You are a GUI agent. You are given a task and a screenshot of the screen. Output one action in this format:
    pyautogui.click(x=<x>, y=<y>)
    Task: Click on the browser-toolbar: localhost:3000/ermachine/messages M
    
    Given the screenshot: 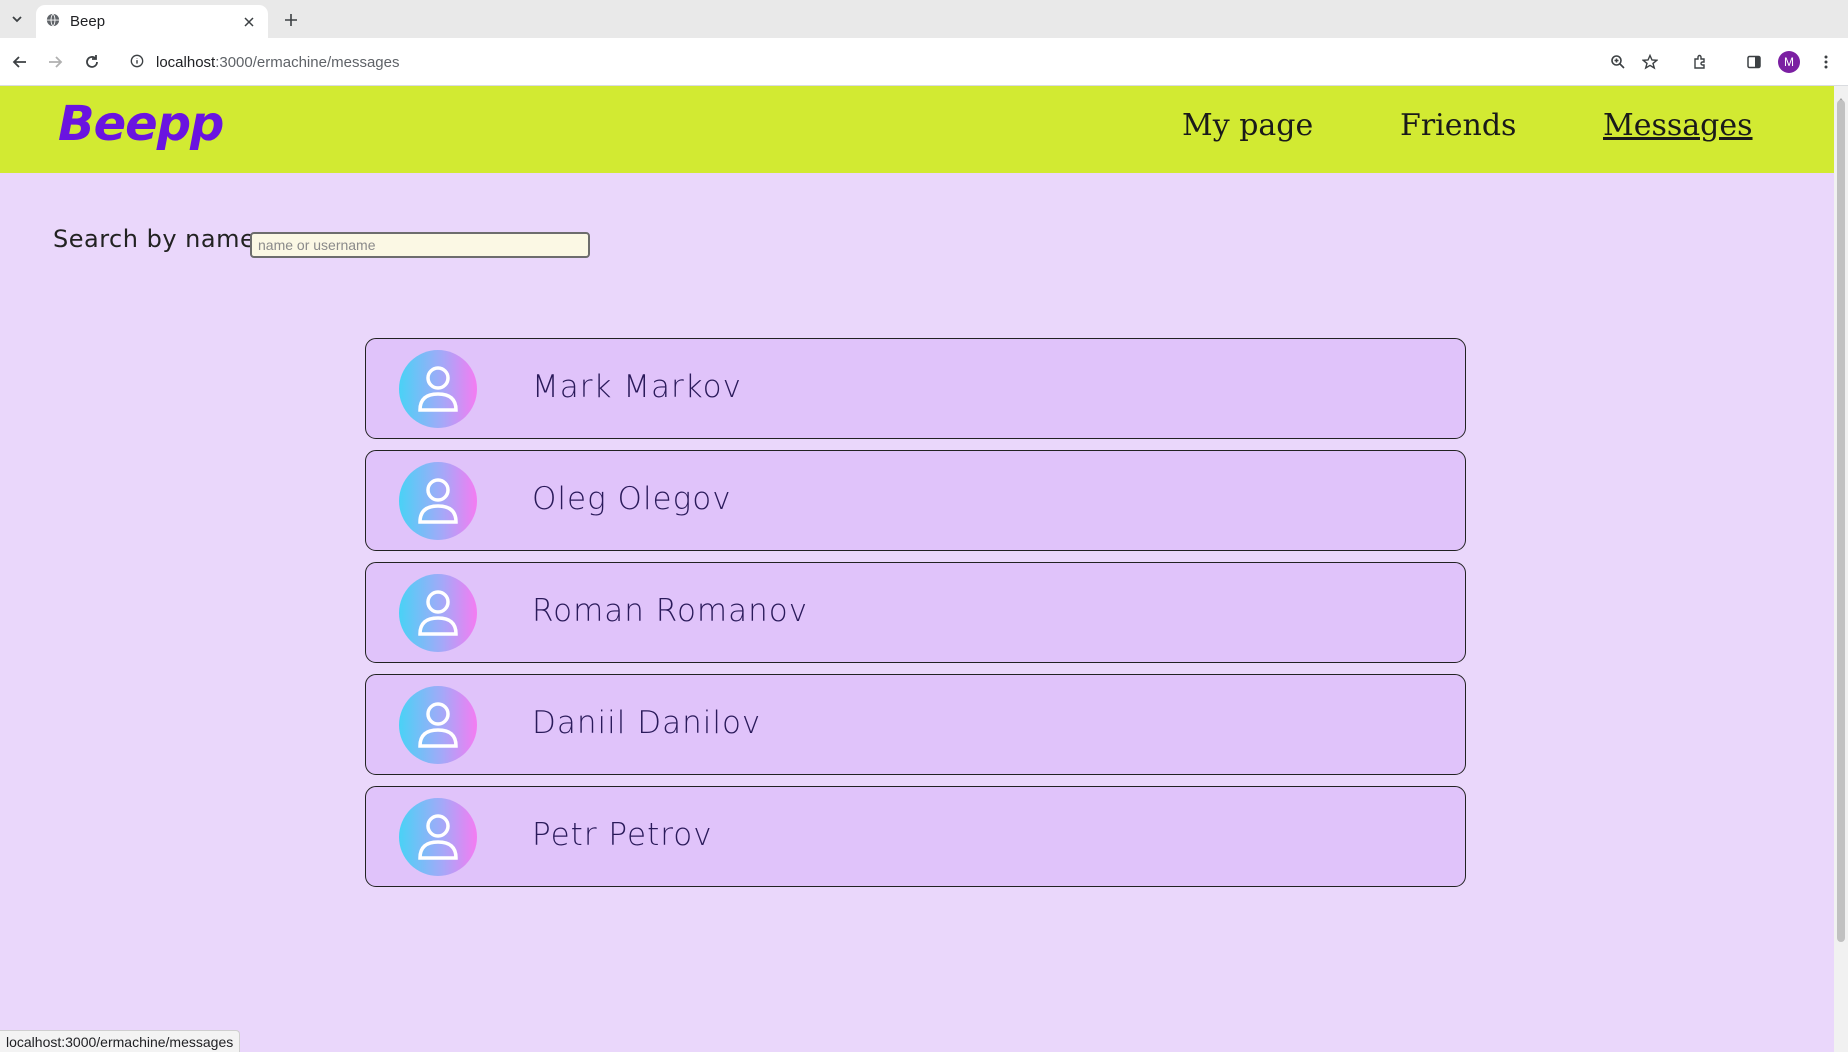 What is the action you would take?
    pyautogui.click(x=924, y=62)
    